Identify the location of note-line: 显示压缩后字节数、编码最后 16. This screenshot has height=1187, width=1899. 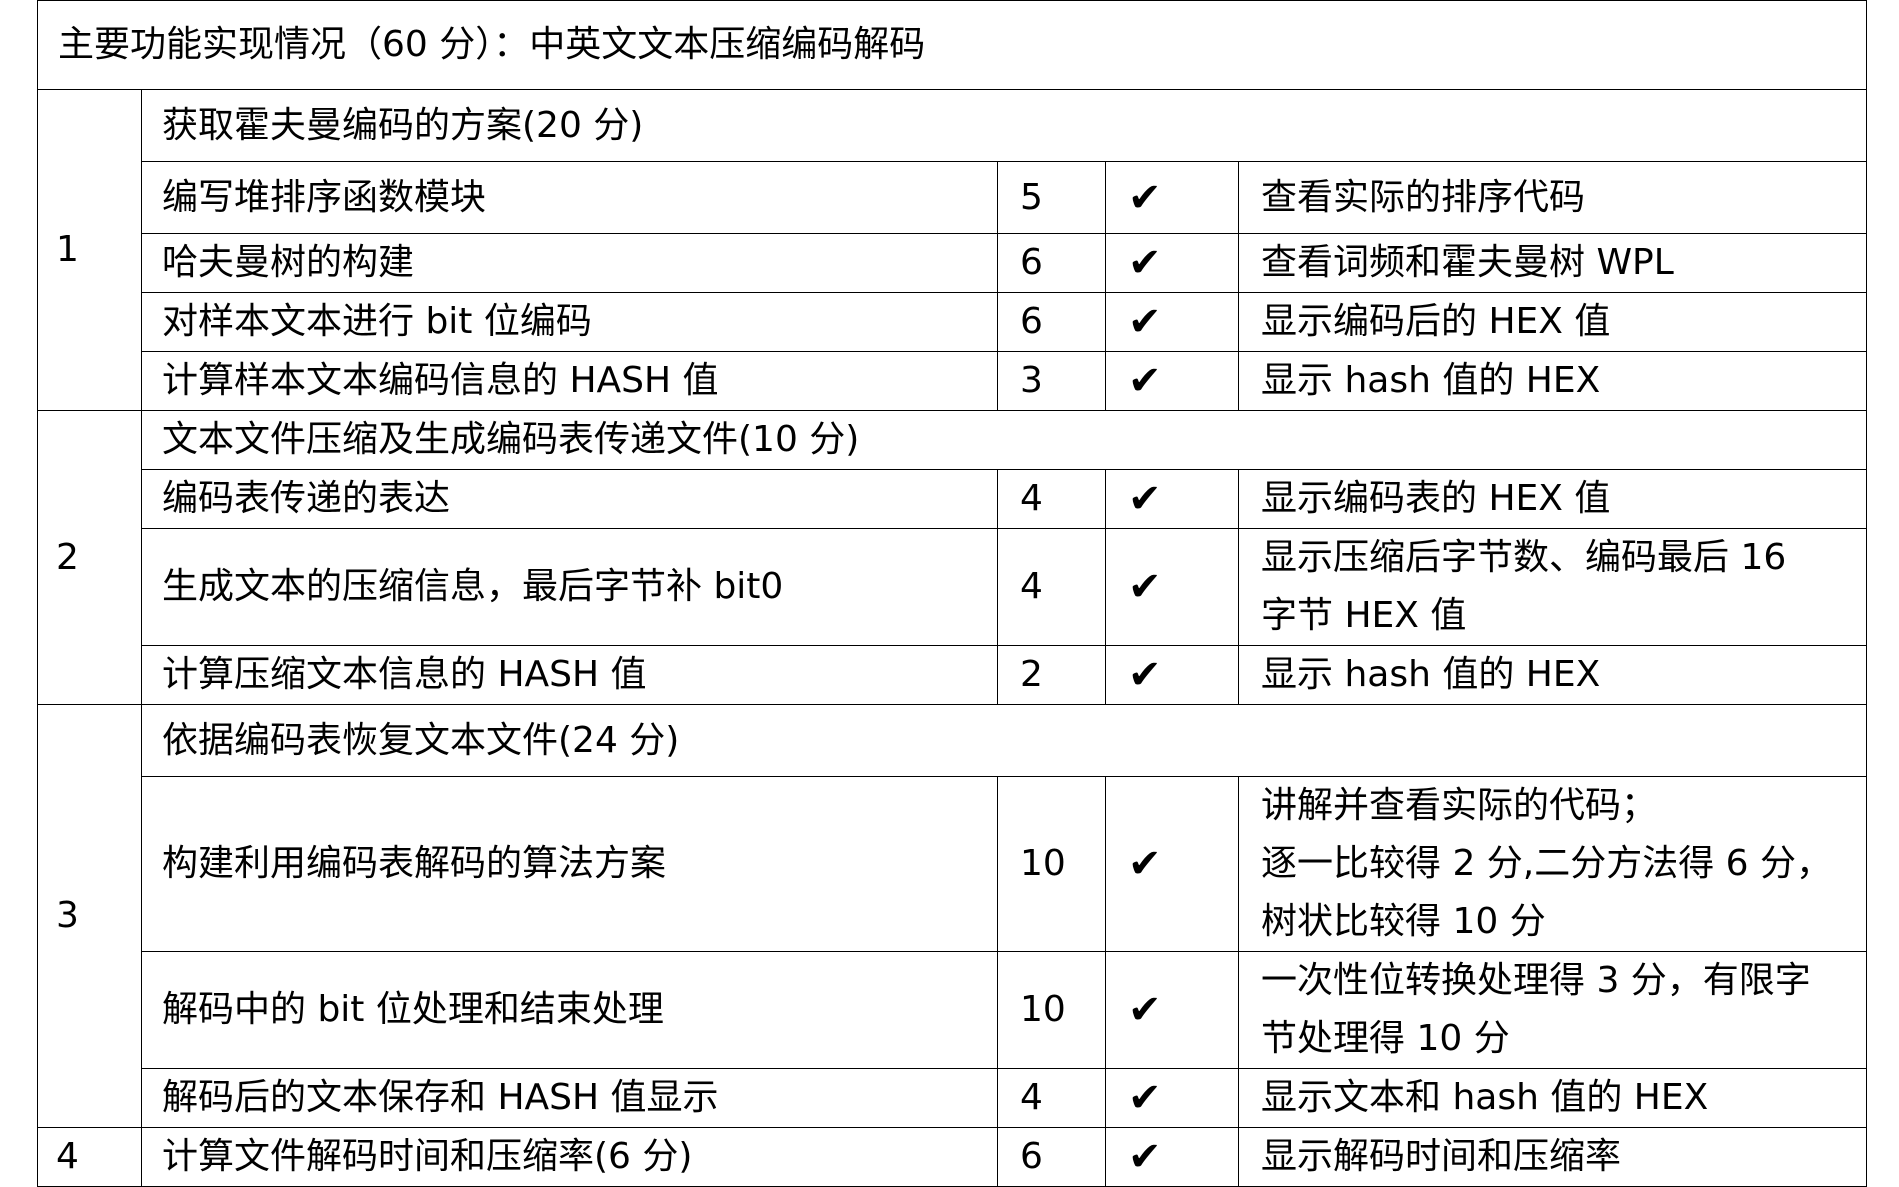
(1524, 557).